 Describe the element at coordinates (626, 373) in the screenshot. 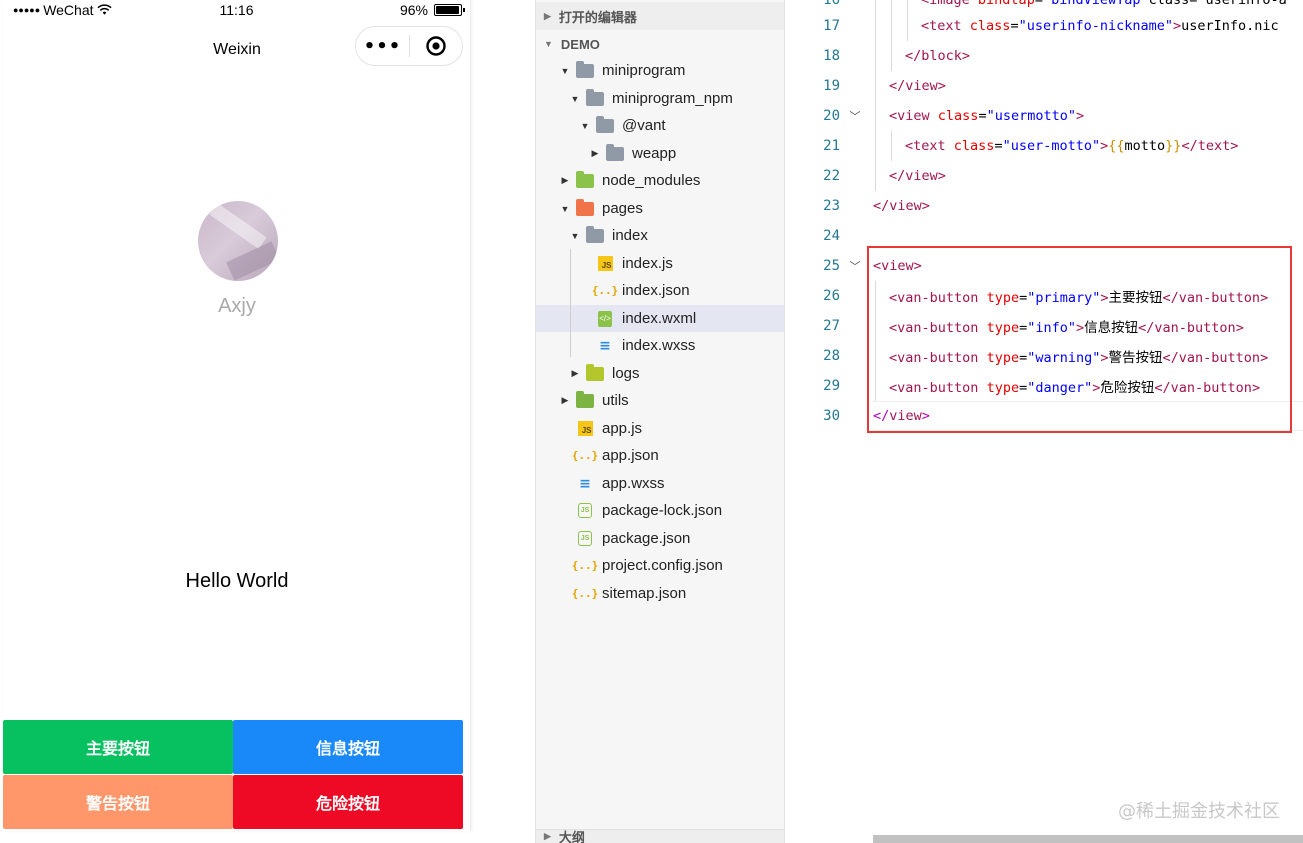

I see `tree-item-label: logs` at that location.